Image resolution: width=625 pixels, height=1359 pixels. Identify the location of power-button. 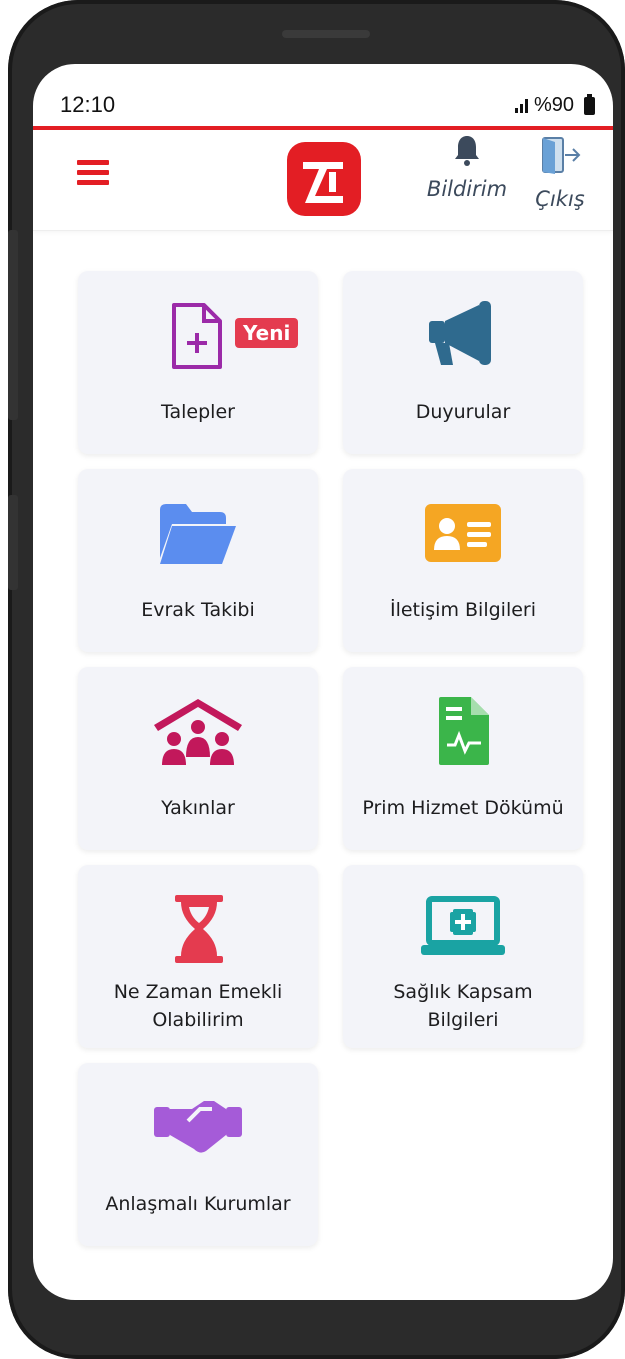
(13, 542).